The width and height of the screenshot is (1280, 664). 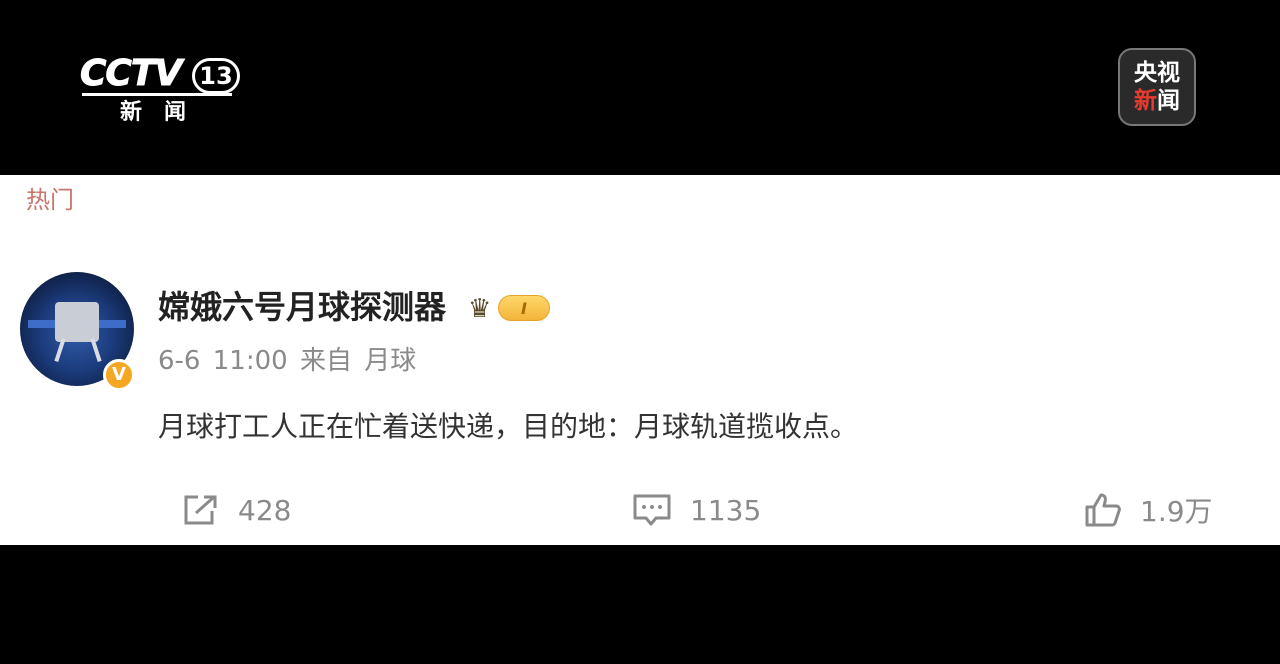 What do you see at coordinates (77, 322) in the screenshot?
I see `avatar-lander` at bounding box center [77, 322].